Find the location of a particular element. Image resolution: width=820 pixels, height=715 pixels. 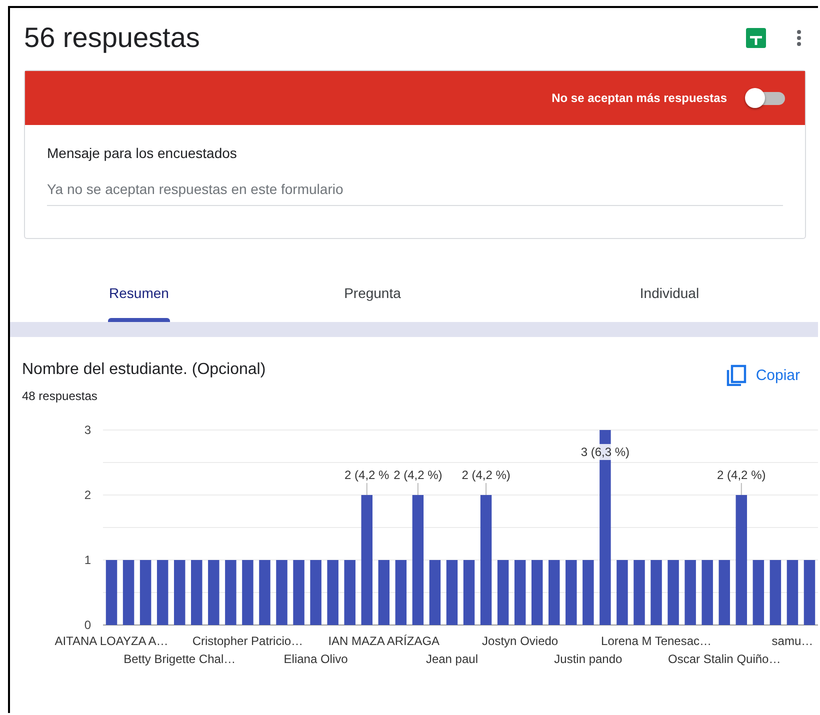

y-axis-label: 2 is located at coordinates (87, 495).